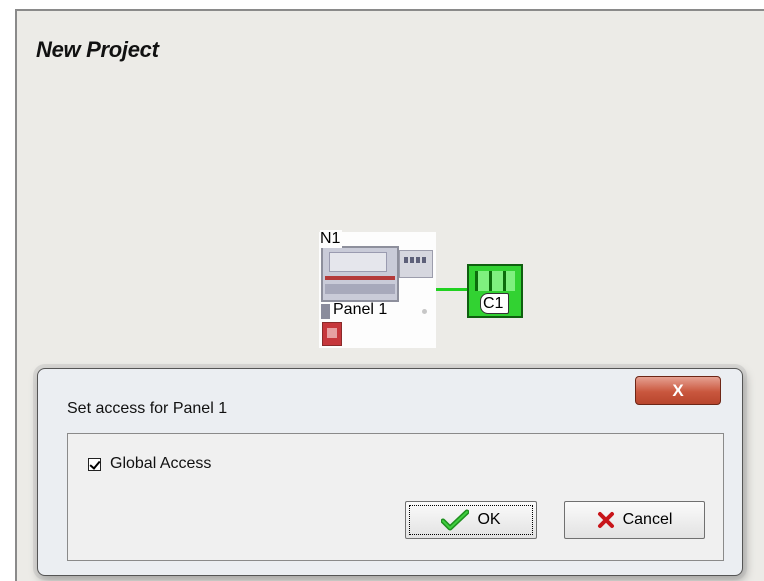 The width and height of the screenshot is (764, 581). Describe the element at coordinates (647, 519) in the screenshot. I see `cancel-label: Cancel` at that location.